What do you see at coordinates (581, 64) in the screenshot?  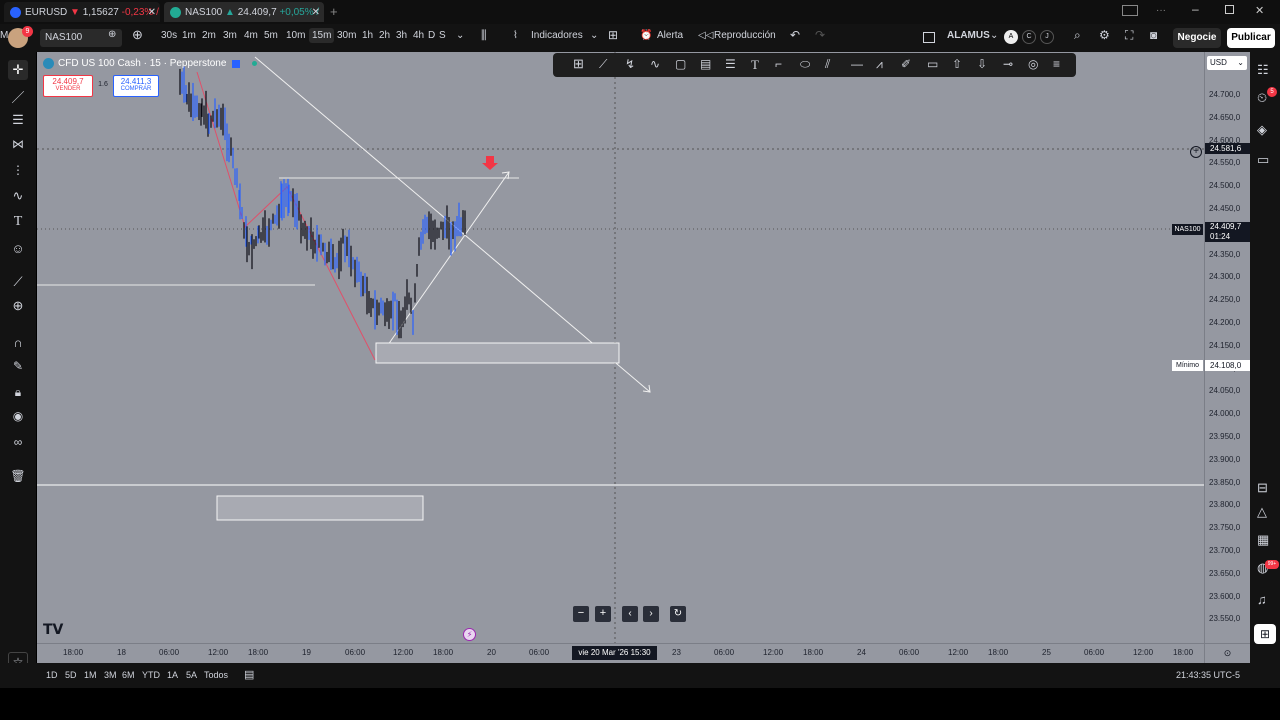 I see `grid-icon: ⊞` at bounding box center [581, 64].